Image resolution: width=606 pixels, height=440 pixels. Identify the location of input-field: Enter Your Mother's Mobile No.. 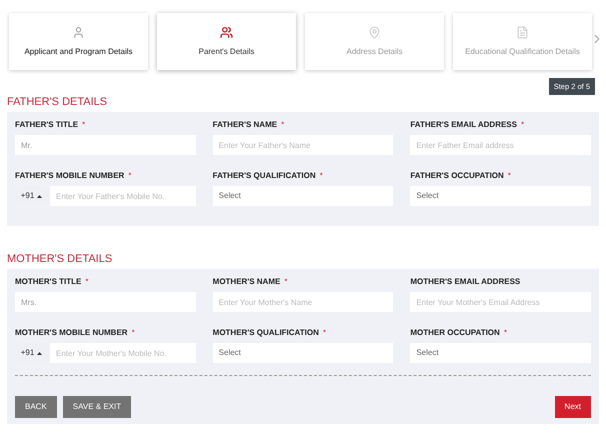
(123, 353).